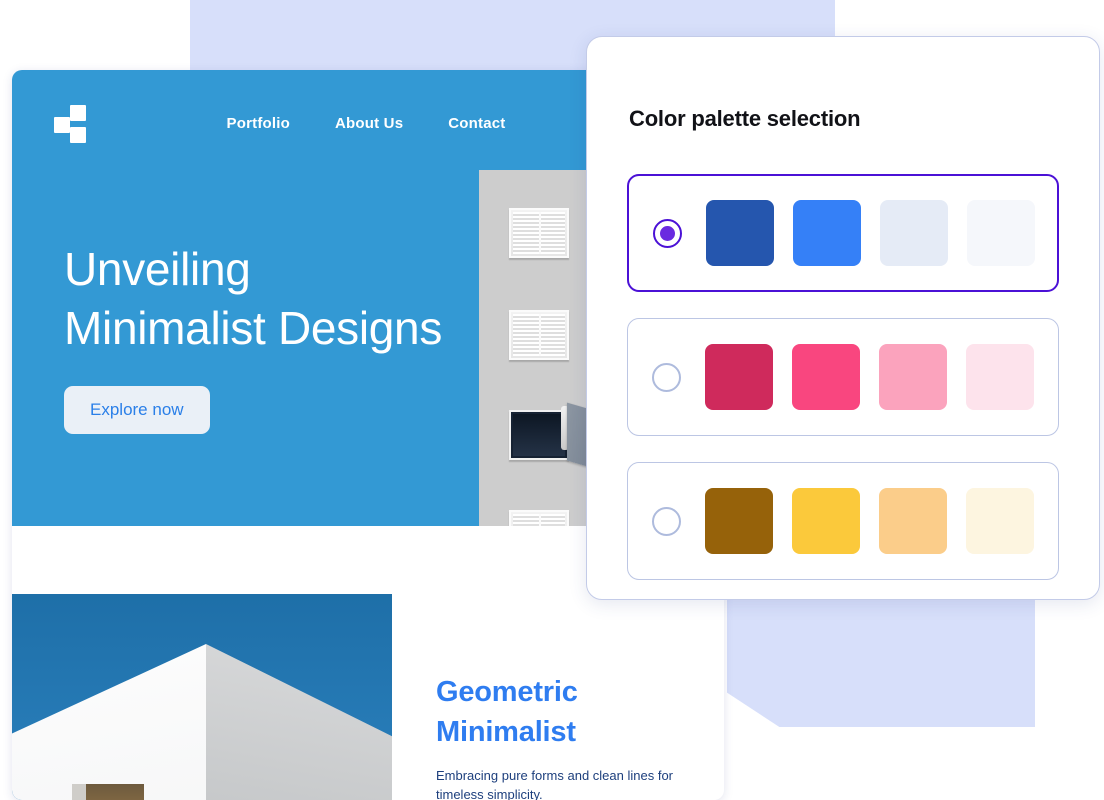 The width and height of the screenshot is (1104, 800). Describe the element at coordinates (284, 299) in the screenshot. I see `hero-heading: Unveiling Minimalist Designs` at that location.